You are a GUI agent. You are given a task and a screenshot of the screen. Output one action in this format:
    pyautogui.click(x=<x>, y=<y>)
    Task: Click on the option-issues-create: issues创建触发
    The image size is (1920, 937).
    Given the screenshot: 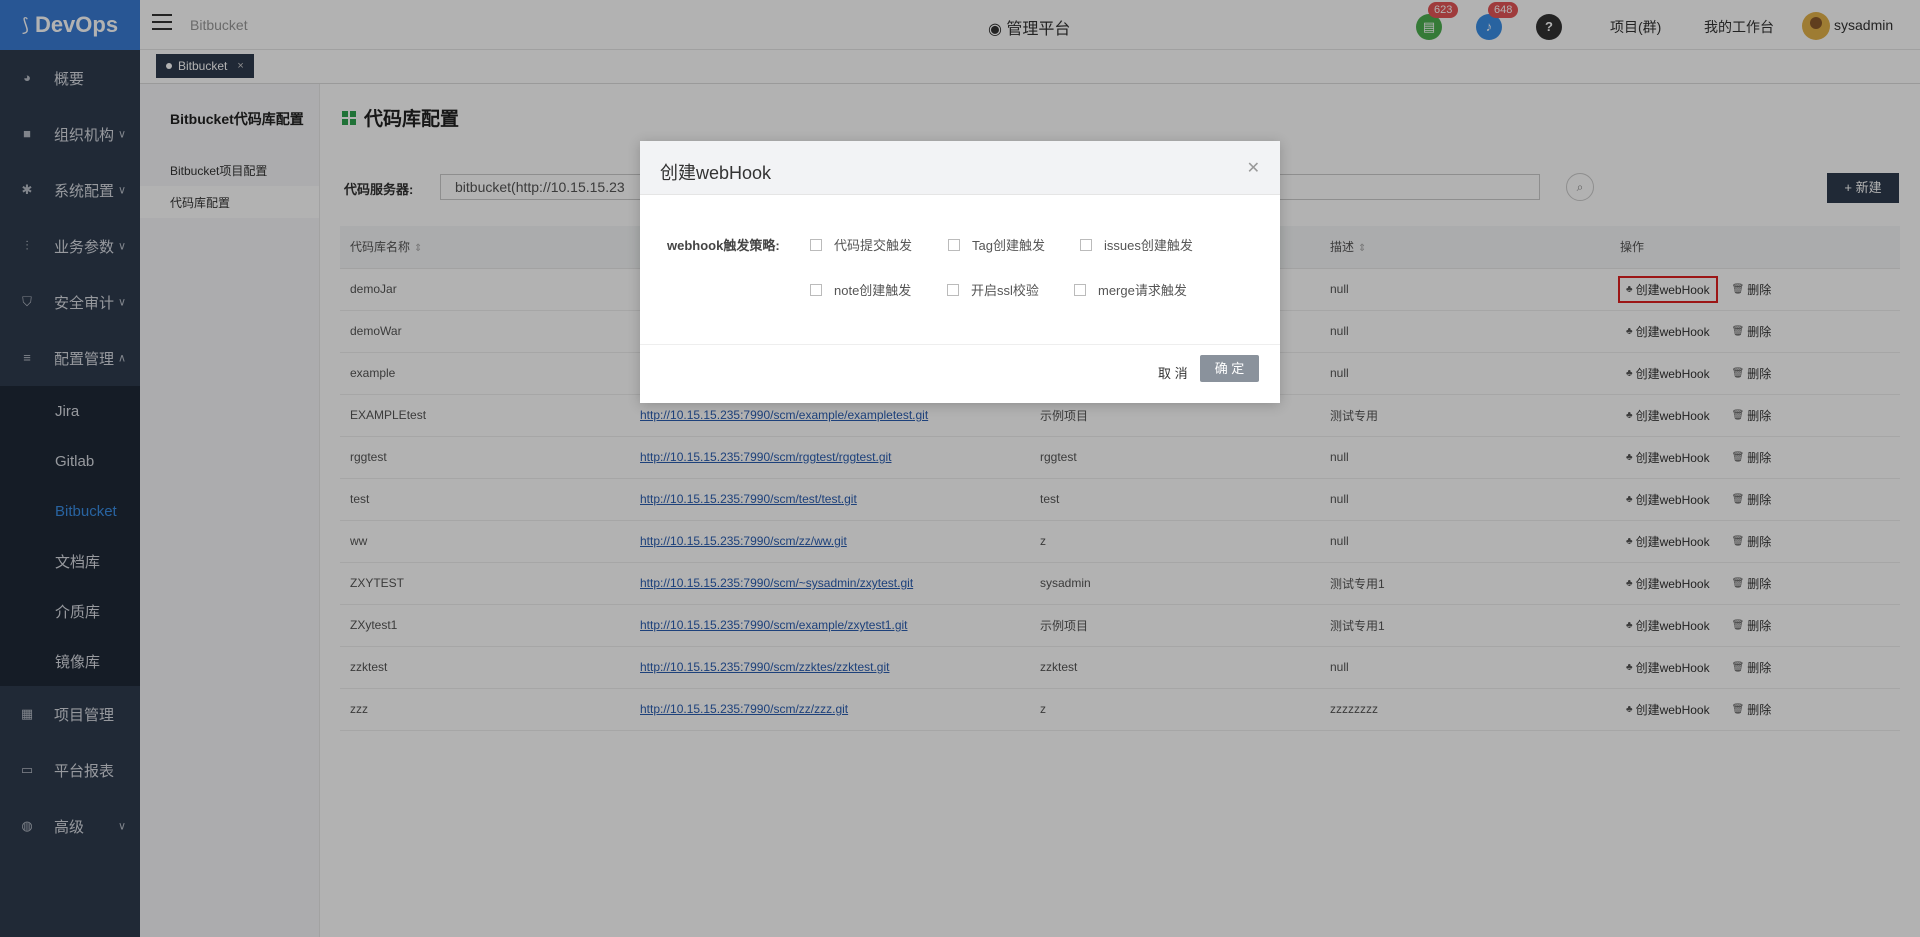 What is the action you would take?
    pyautogui.click(x=1136, y=244)
    